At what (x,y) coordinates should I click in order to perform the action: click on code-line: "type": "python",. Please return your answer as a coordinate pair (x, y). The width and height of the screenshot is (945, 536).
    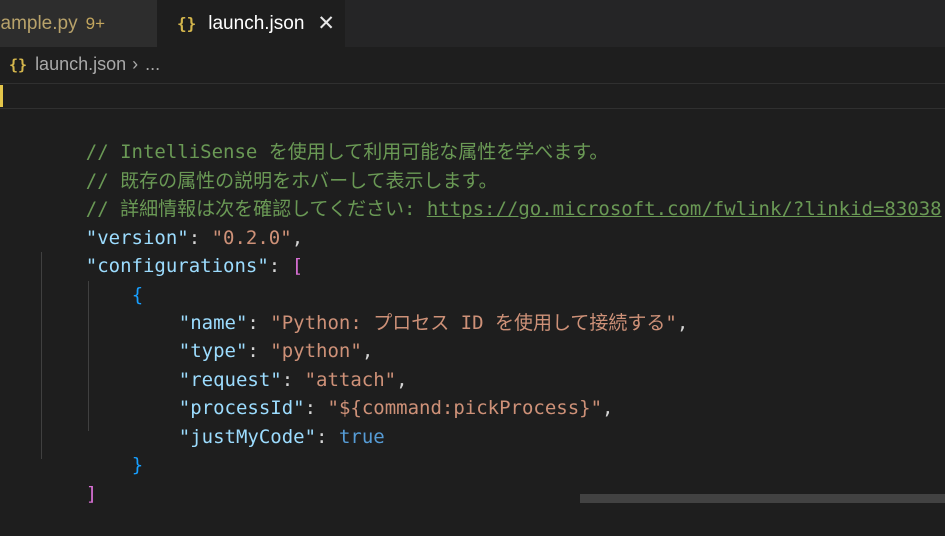
    Looking at the image, I should click on (276, 351).